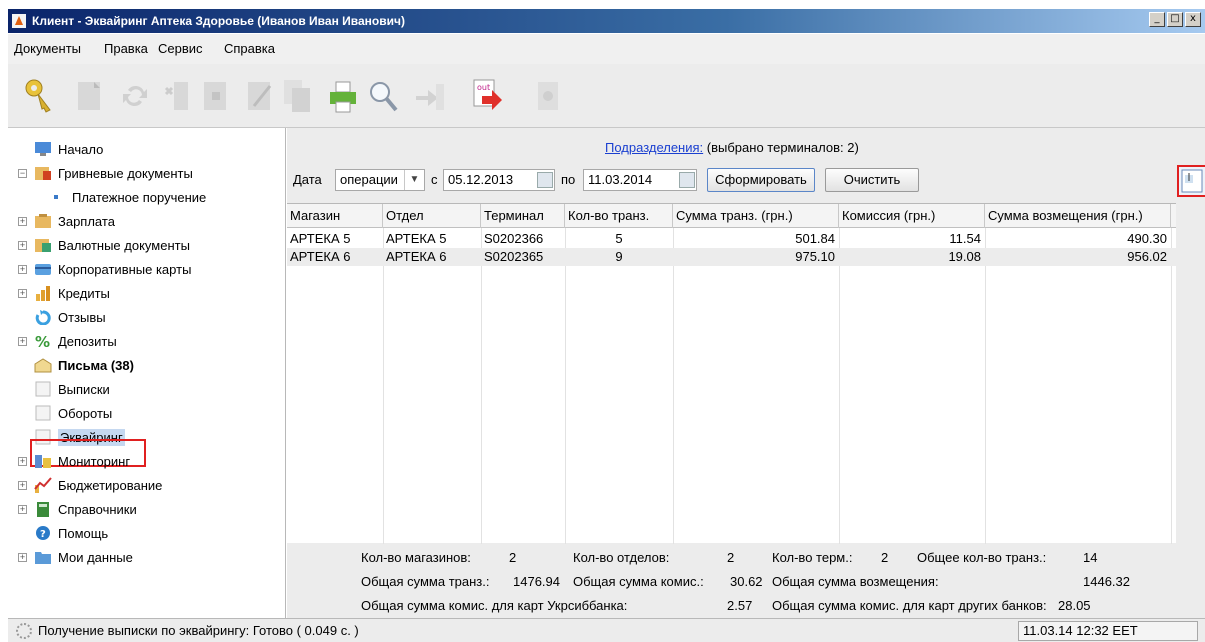 The height and width of the screenshot is (642, 1205). What do you see at coordinates (320, 238) in the screenshot?
I see `cell-shop: АРТЕКА 5` at bounding box center [320, 238].